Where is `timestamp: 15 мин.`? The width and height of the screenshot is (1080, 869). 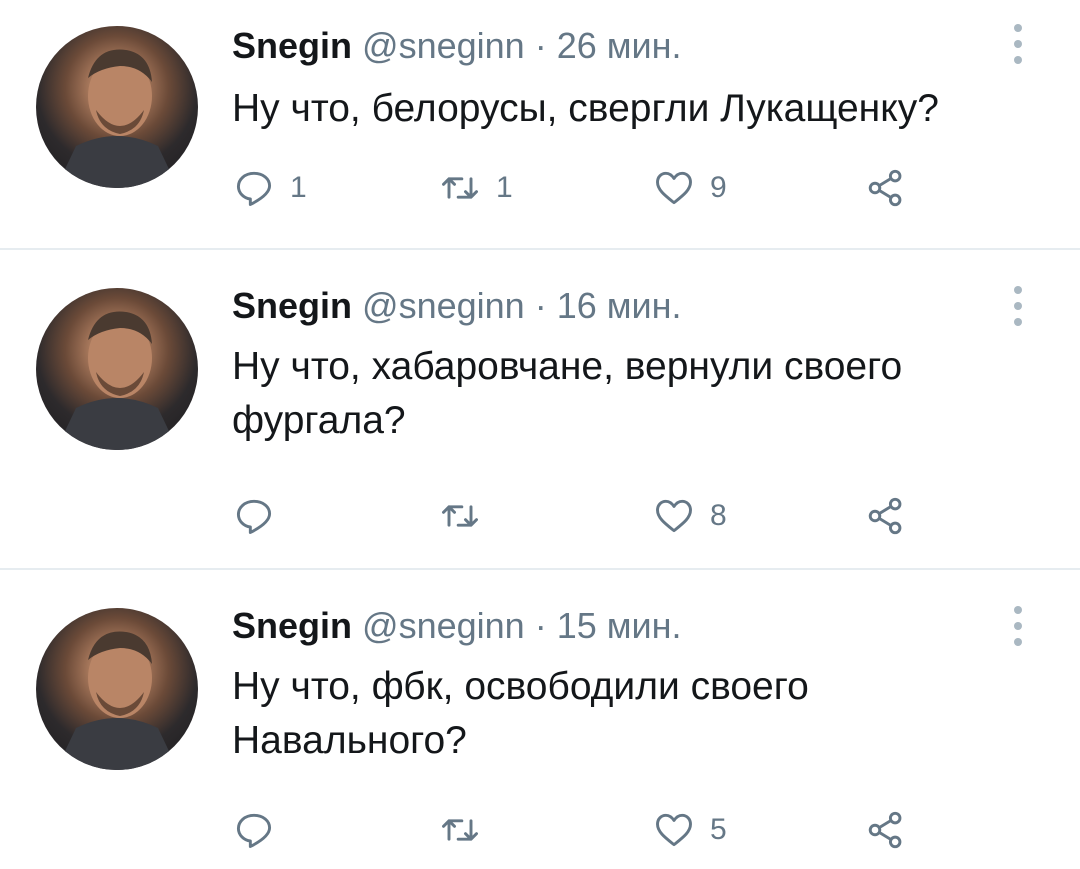
timestamp: 15 мин. is located at coordinates (619, 625).